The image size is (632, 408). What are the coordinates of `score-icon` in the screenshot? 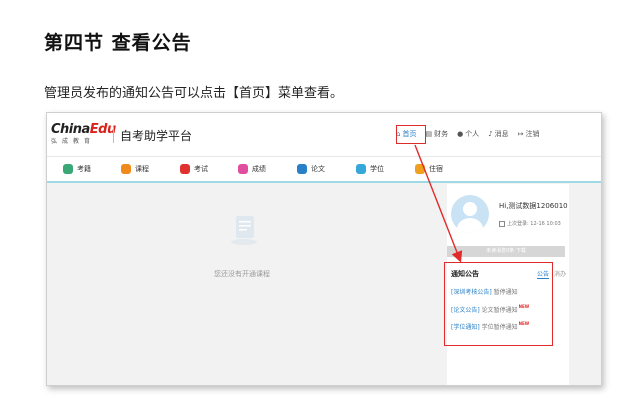 It's located at (243, 169).